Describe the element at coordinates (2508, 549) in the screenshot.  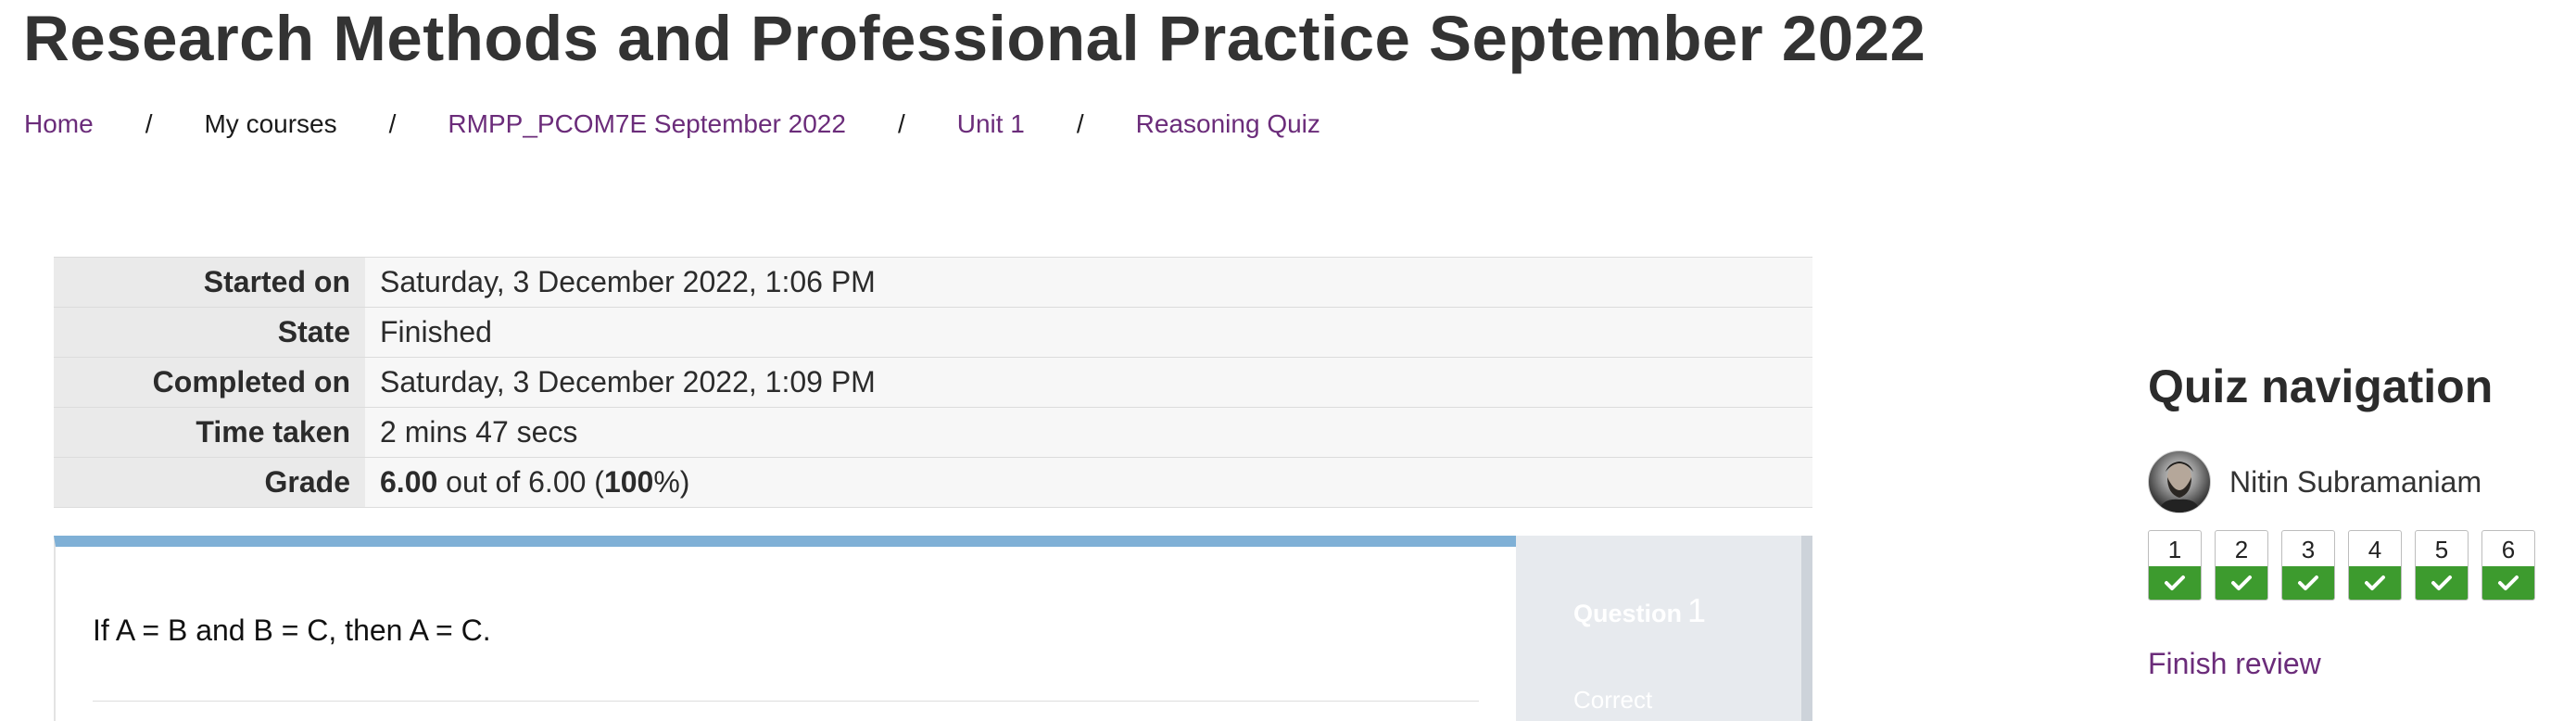
I see `question-nav-number: 6` at that location.